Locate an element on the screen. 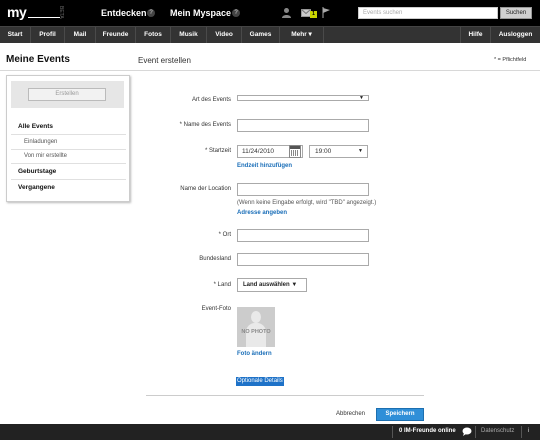 The width and height of the screenshot is (540, 440). info-icon: i is located at coordinates (528, 431).